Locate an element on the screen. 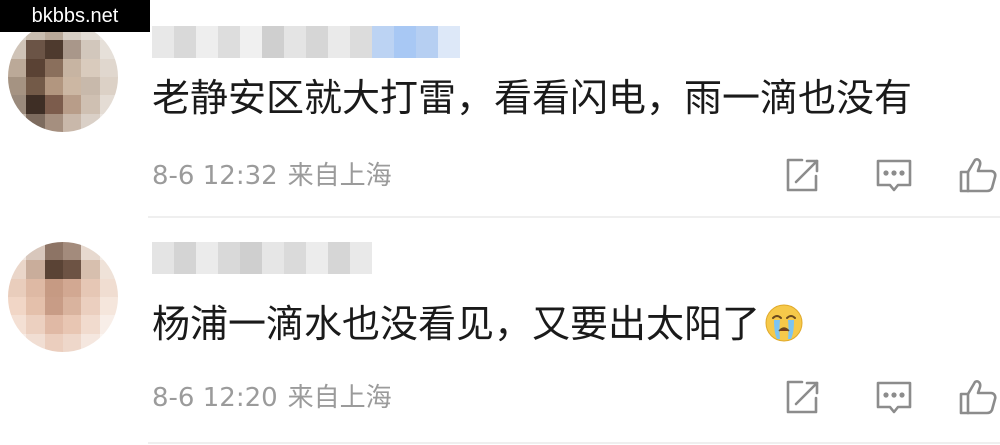  timestamp: 8-6 12:32 is located at coordinates (215, 176).